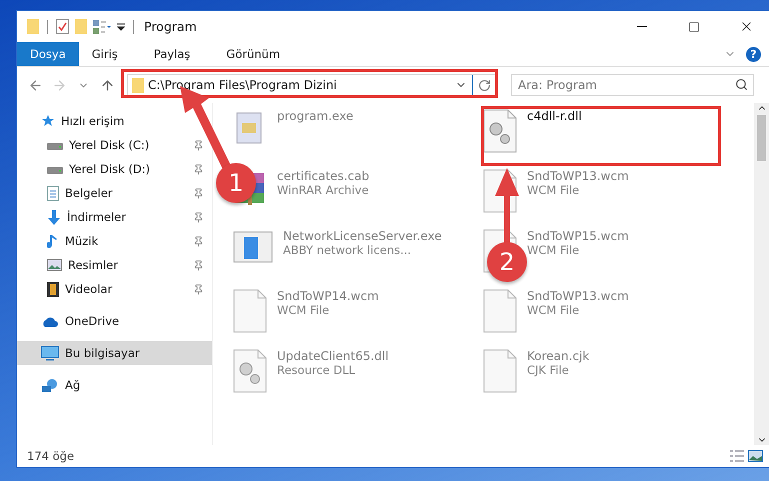 The height and width of the screenshot is (481, 769). I want to click on file-type: WinRAR Archive, so click(323, 190).